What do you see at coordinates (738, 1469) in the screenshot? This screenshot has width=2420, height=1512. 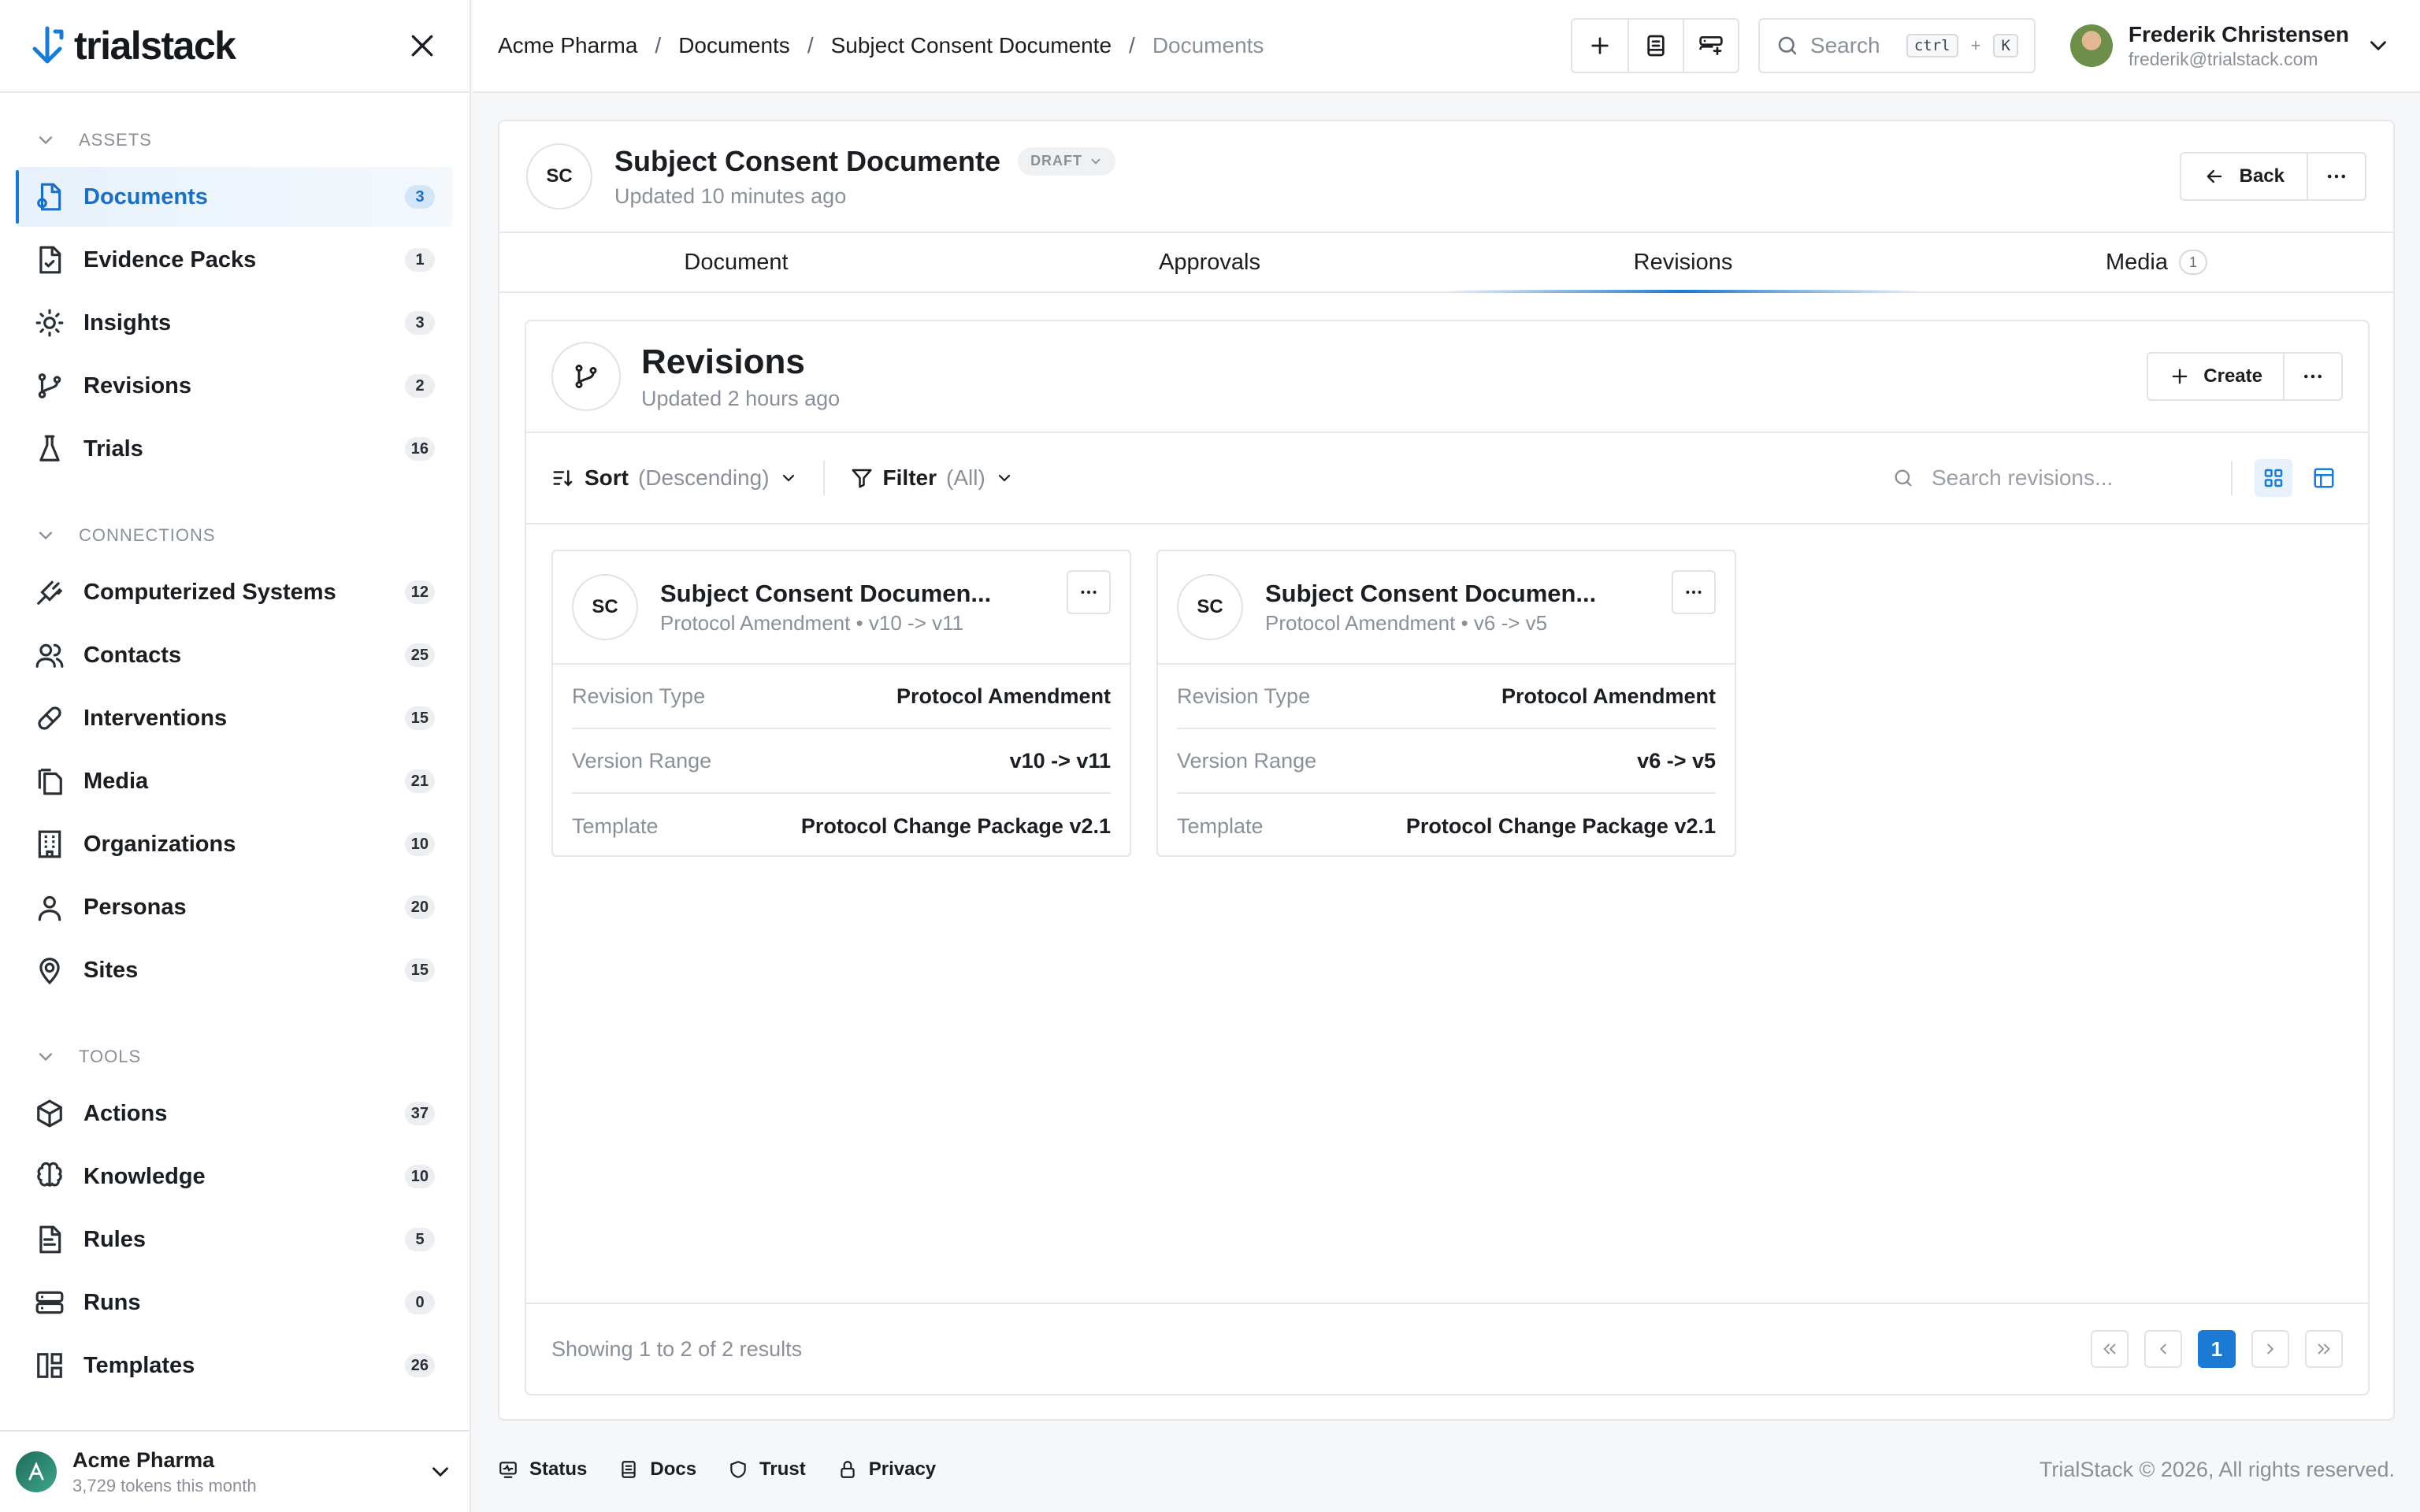 I see `shield-icon` at bounding box center [738, 1469].